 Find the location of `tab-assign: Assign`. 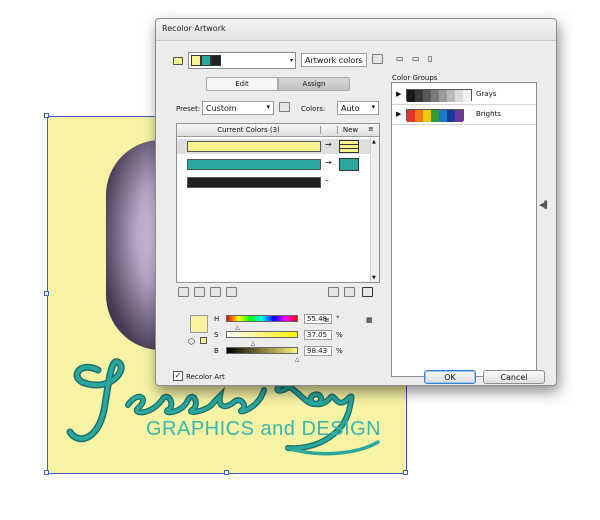

tab-assign: Assign is located at coordinates (314, 84).